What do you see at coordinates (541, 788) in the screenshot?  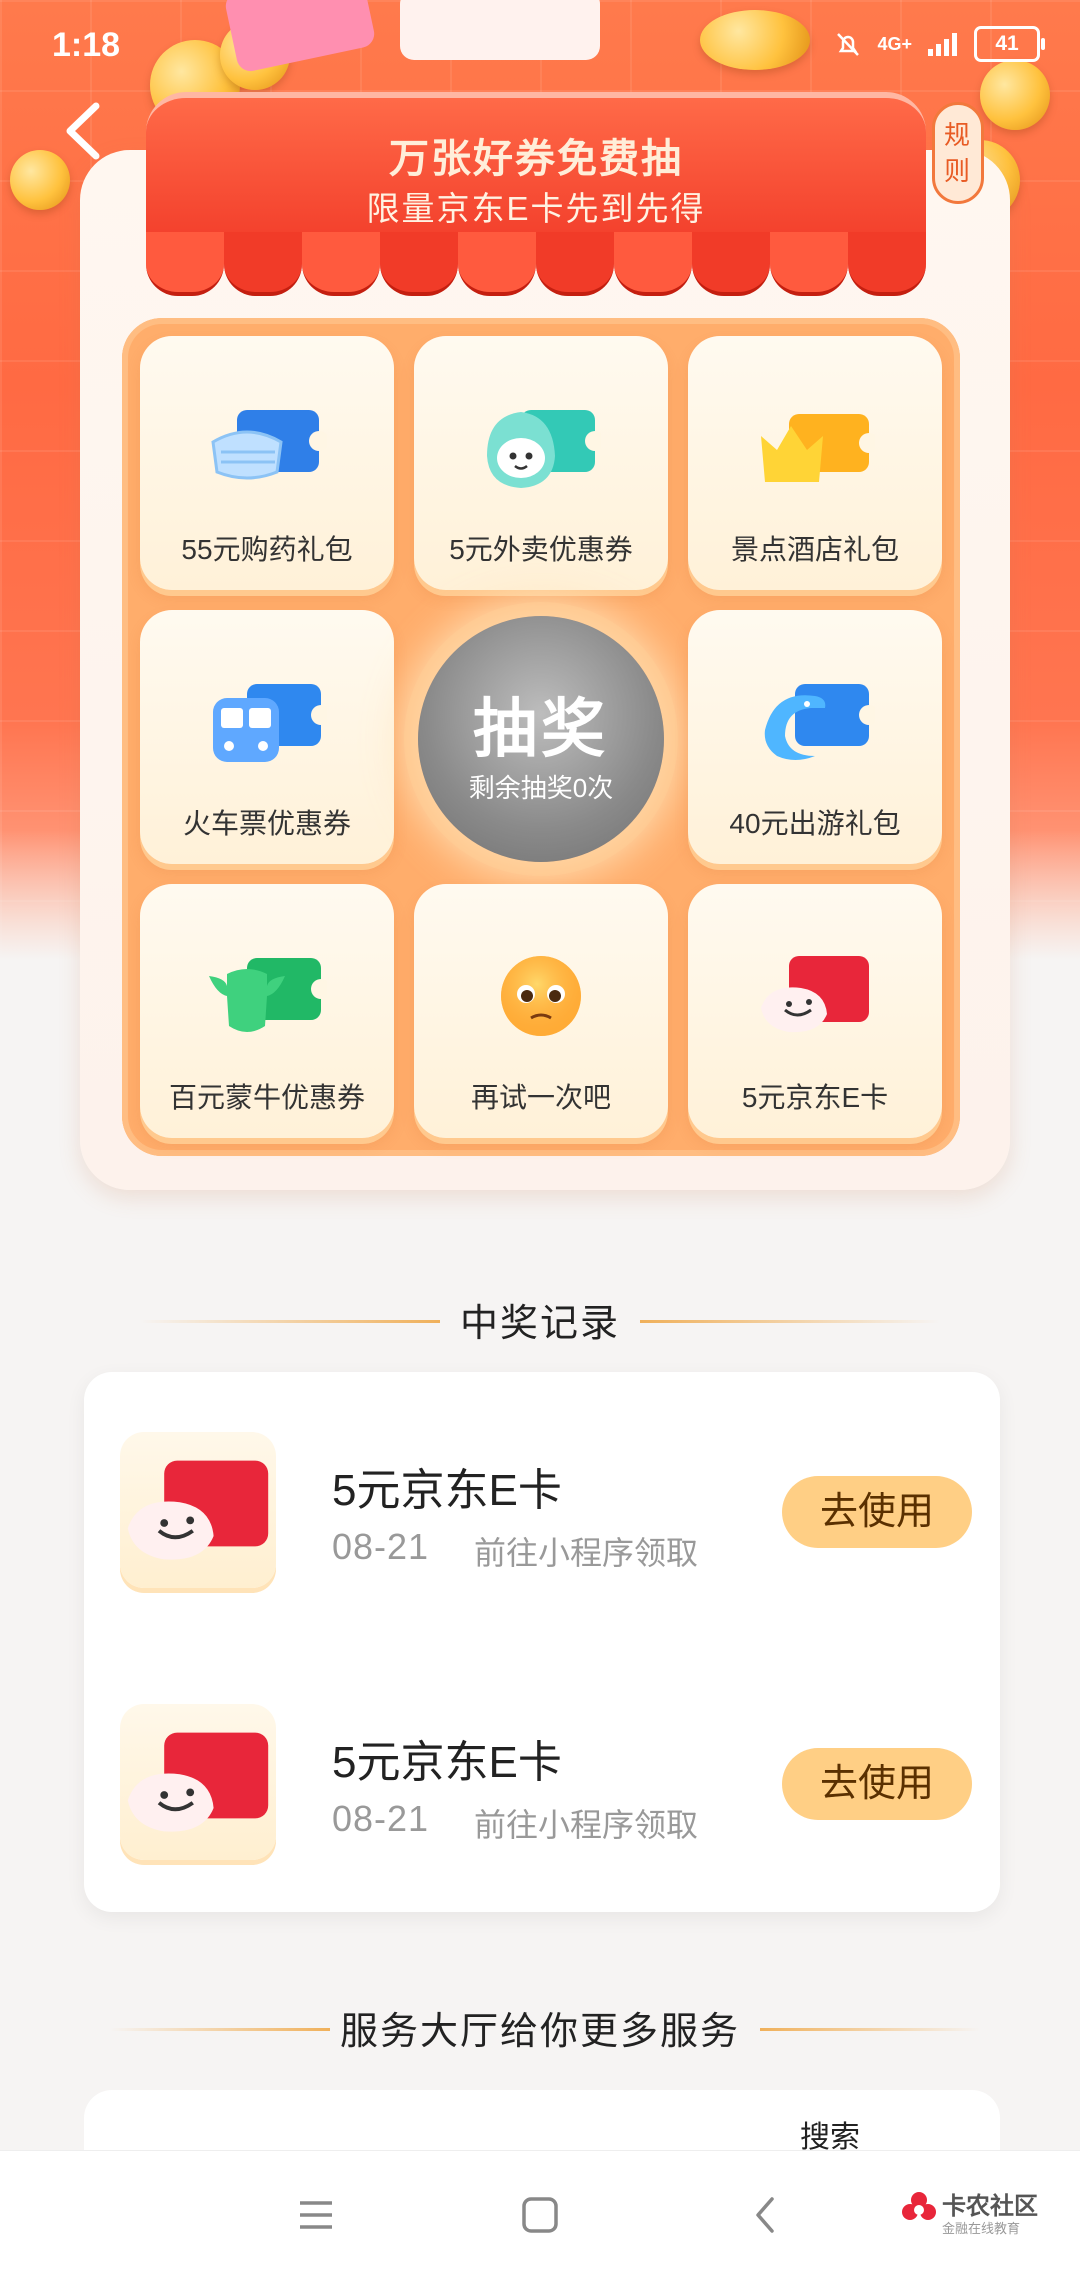 I see `remaining-draws: 剩余抽奖0次` at bounding box center [541, 788].